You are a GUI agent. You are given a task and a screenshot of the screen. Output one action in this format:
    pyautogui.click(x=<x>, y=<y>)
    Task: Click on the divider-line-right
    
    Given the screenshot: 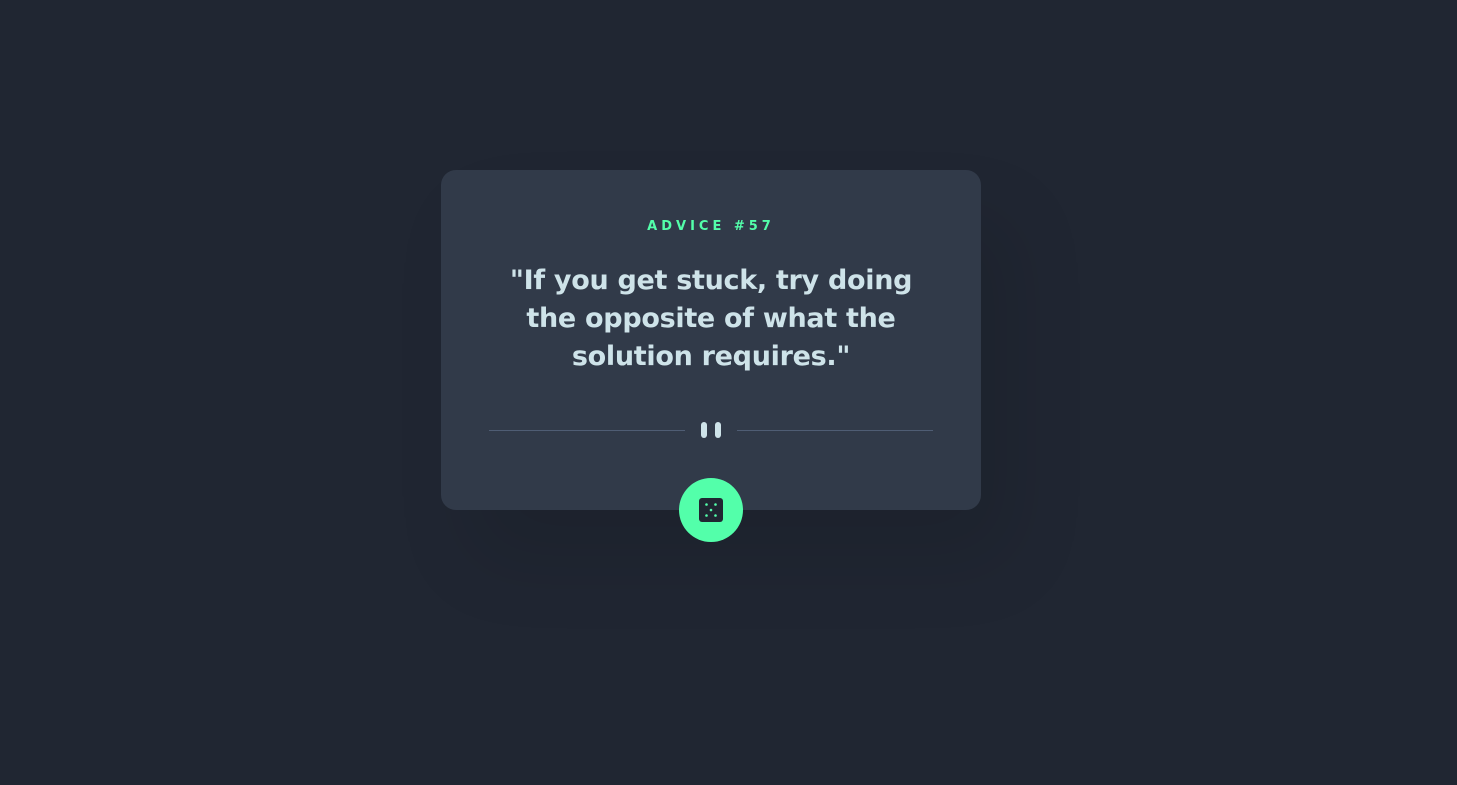 What is the action you would take?
    pyautogui.click(x=835, y=430)
    